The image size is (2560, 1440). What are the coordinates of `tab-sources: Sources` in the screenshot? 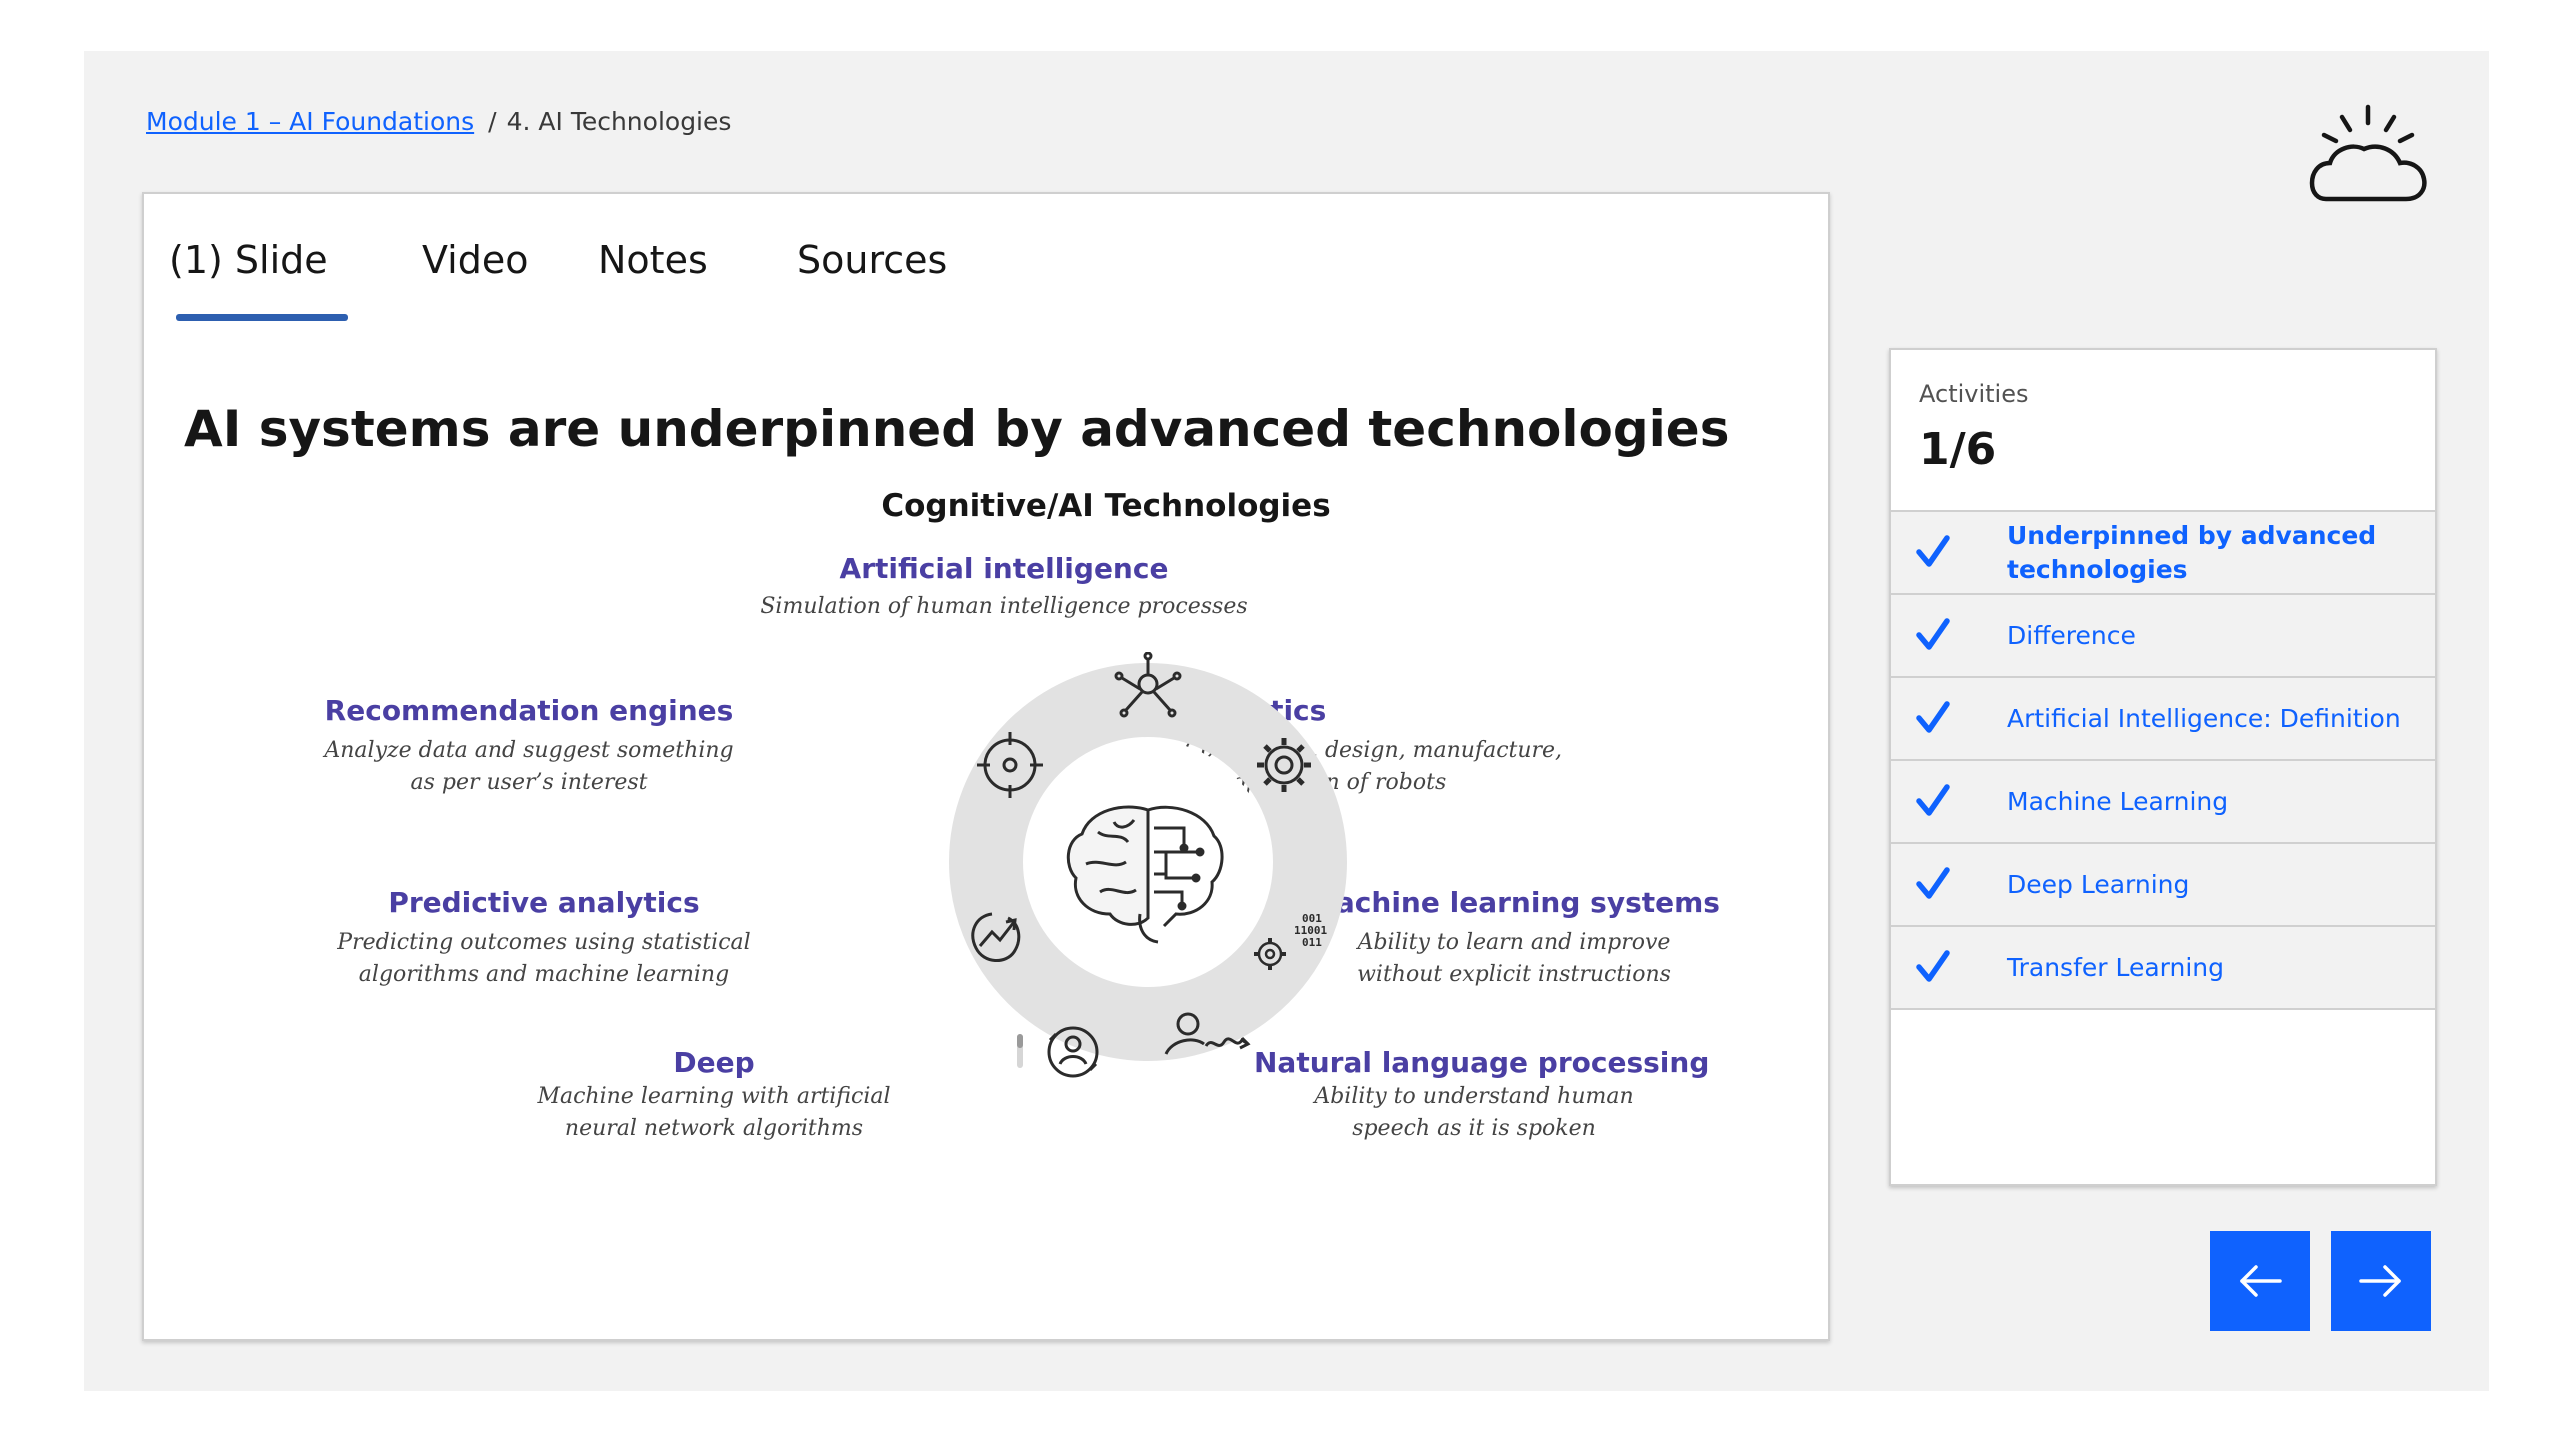 It's located at (872, 260).